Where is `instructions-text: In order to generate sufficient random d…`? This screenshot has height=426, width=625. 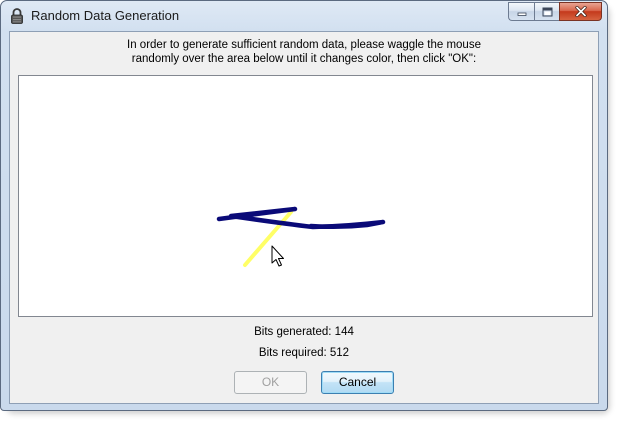
instructions-text: In order to generate sufficient random d… is located at coordinates (304, 52).